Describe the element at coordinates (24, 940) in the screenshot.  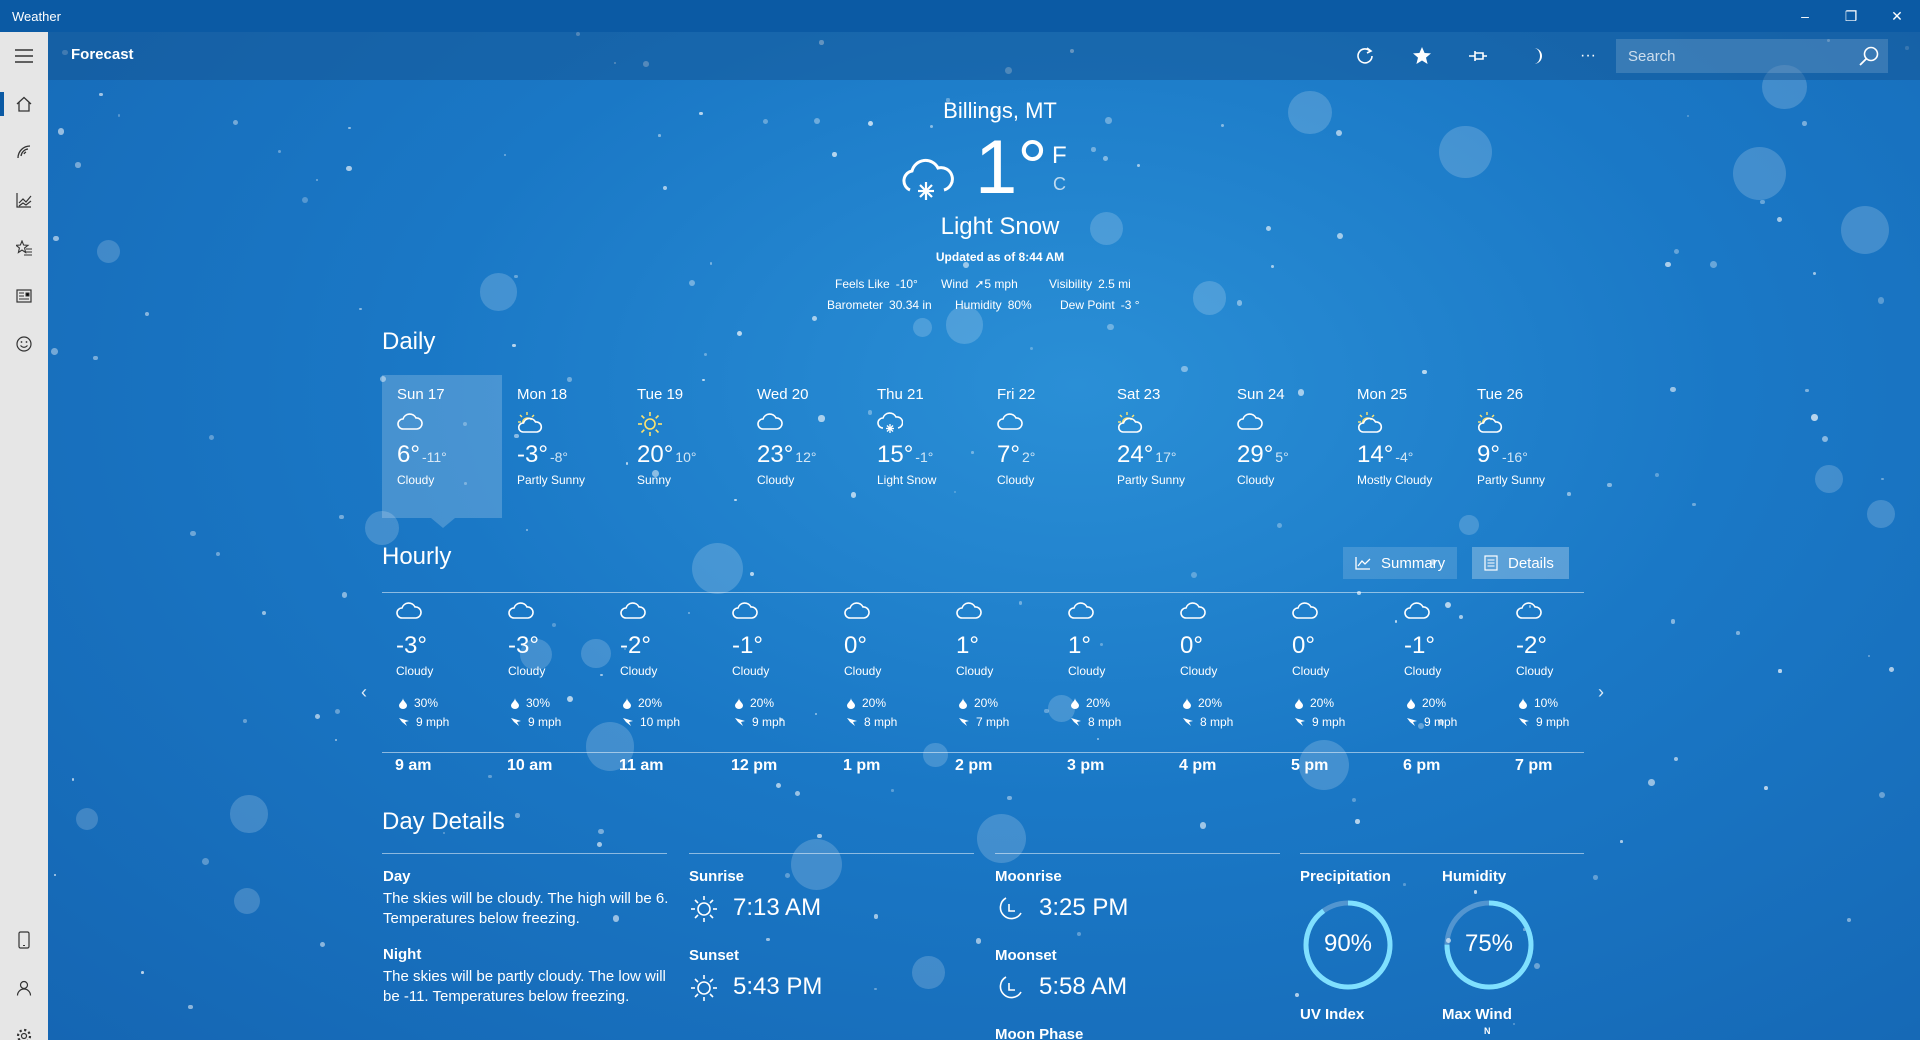
I see `phone-icon` at that location.